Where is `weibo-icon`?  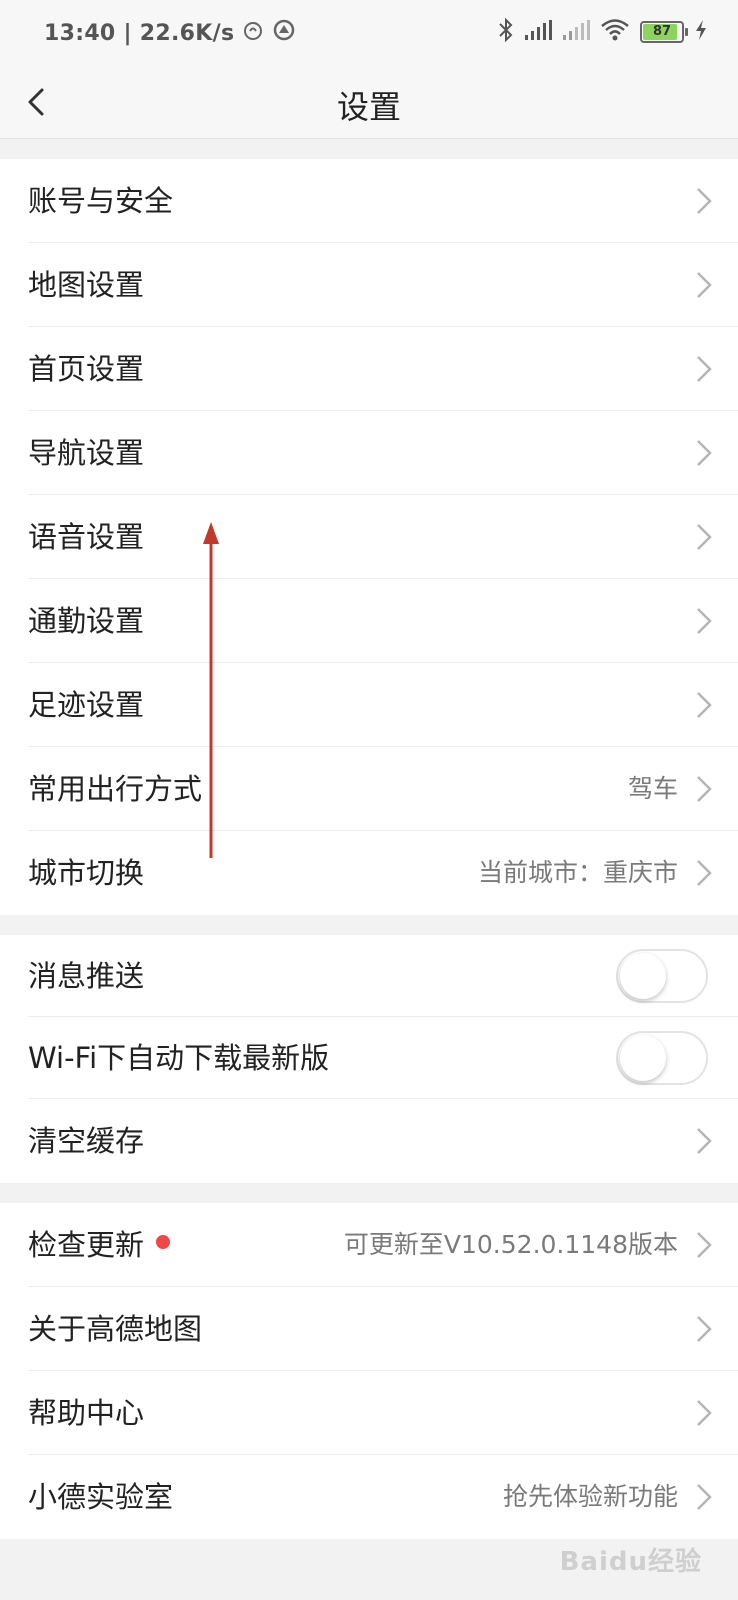 weibo-icon is located at coordinates (253, 33).